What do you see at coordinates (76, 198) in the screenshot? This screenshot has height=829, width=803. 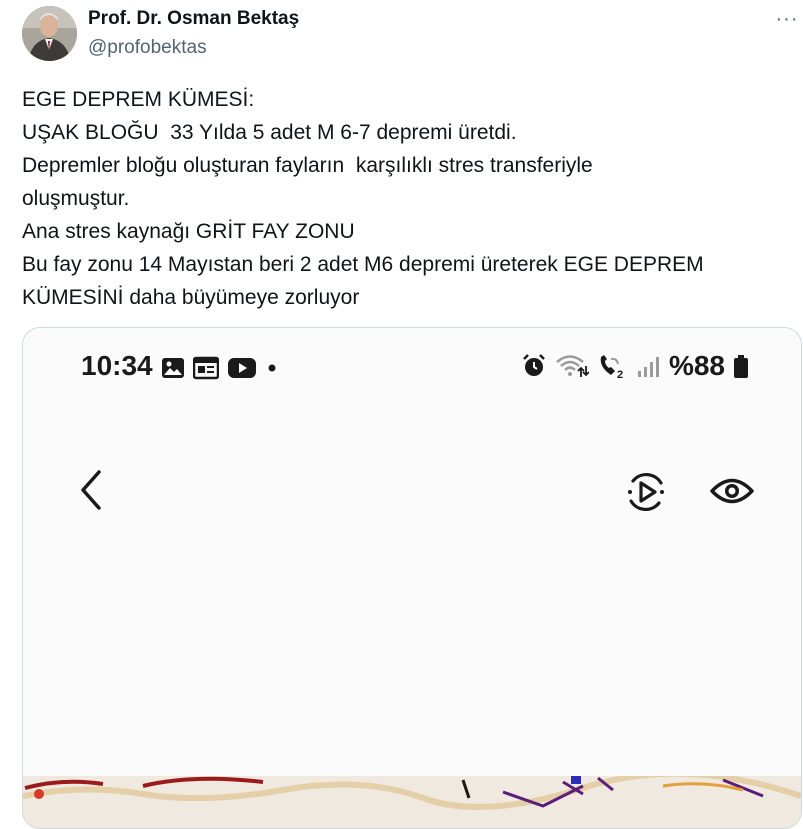 I see `tweet-line: oluşmuştur.` at bounding box center [76, 198].